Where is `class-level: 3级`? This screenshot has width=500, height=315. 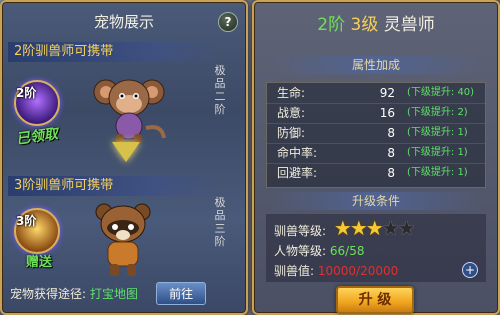
class-level: 3级 is located at coordinates (364, 25).